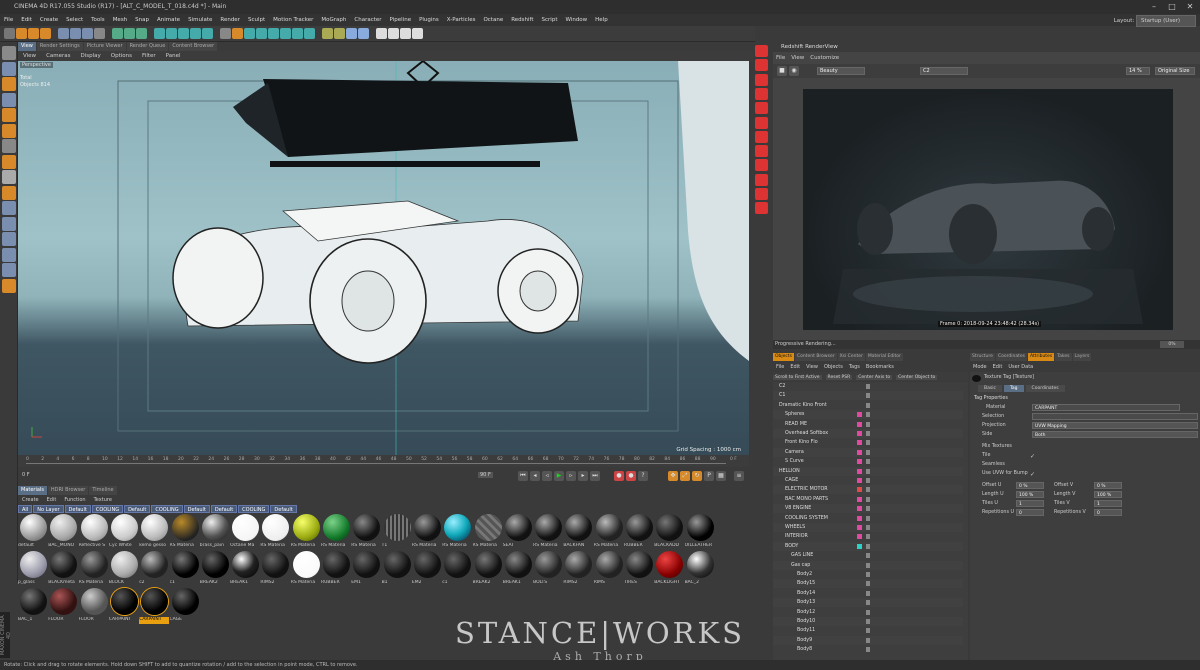 Image resolution: width=1200 pixels, height=670 pixels. What do you see at coordinates (367, 20) in the screenshot?
I see `menu-item-character: Character` at bounding box center [367, 20].